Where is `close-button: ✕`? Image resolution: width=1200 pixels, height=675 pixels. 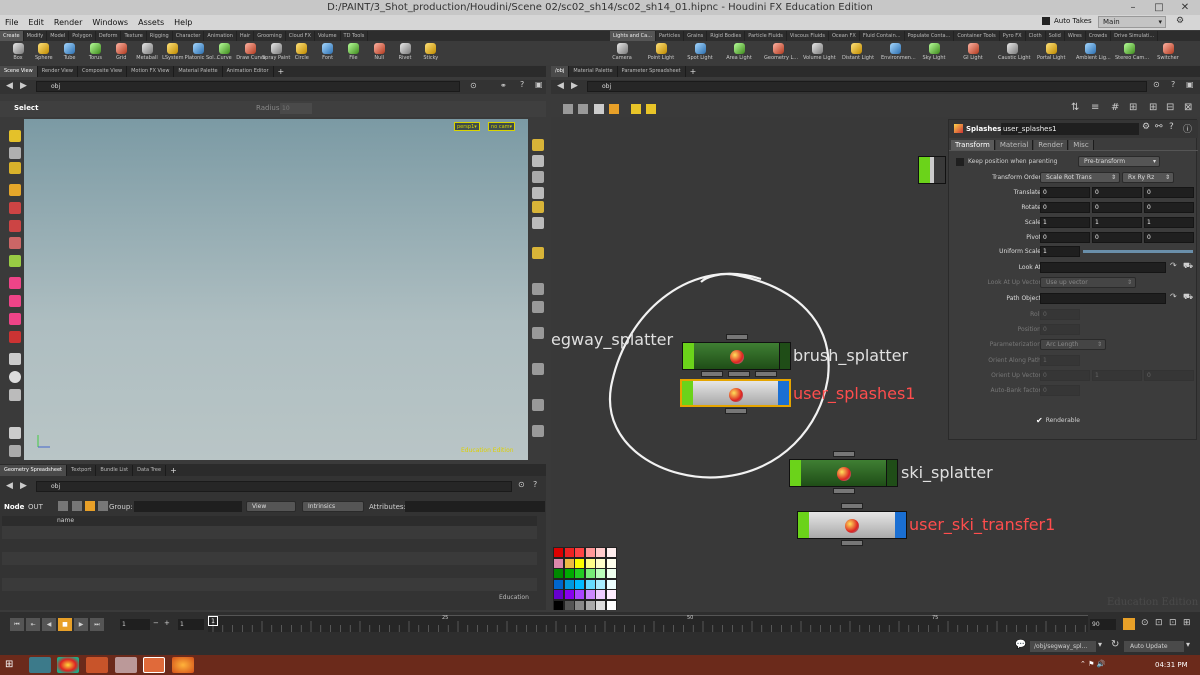 close-button: ✕ is located at coordinates (1185, 7).